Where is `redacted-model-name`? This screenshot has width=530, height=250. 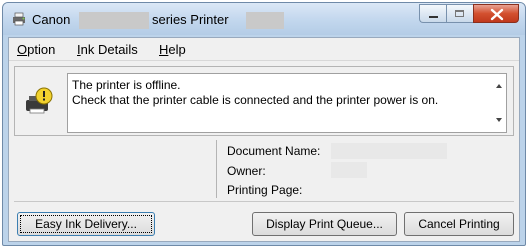 redacted-model-name is located at coordinates (114, 20).